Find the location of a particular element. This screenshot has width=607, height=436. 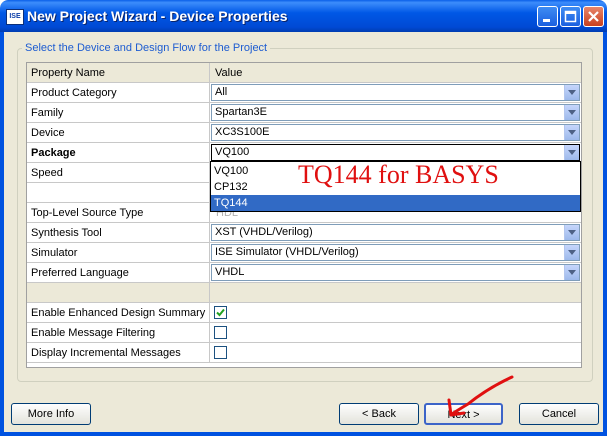

select-value: ISE Simulator (VHDL/Verilog) is located at coordinates (287, 252).